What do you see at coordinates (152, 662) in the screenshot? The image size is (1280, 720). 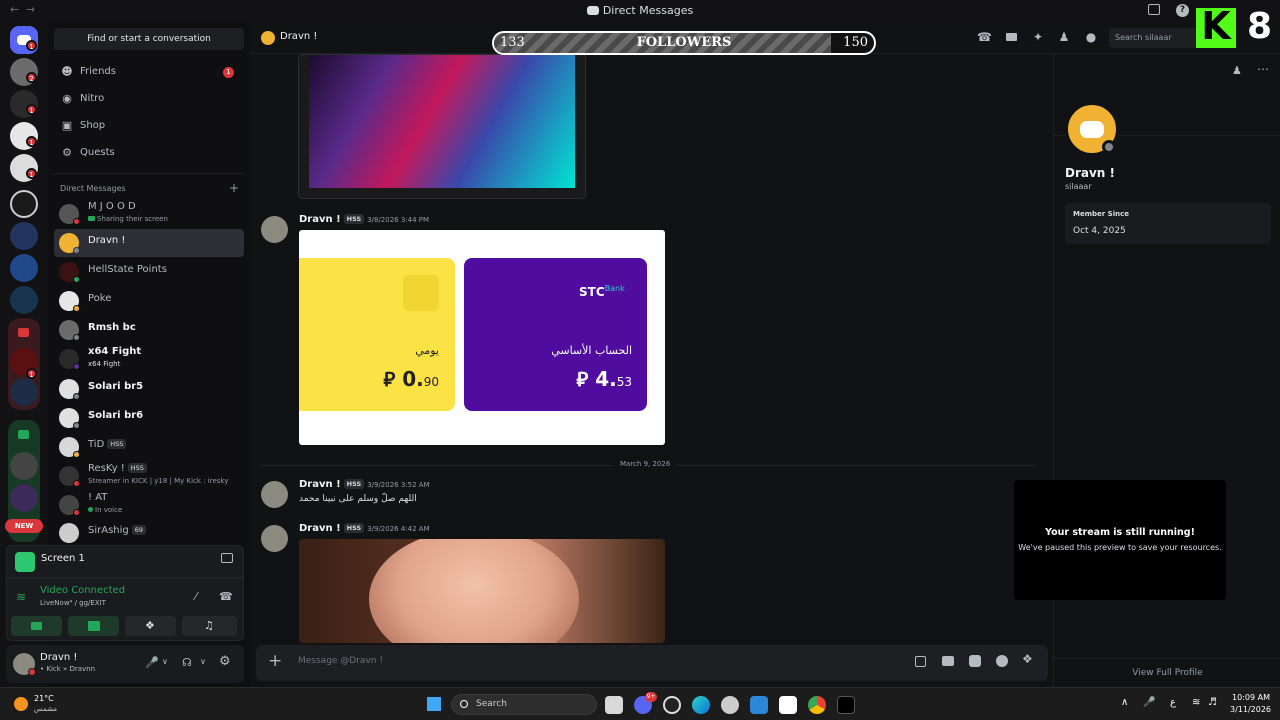 I see `microphone-icon: 🎤` at bounding box center [152, 662].